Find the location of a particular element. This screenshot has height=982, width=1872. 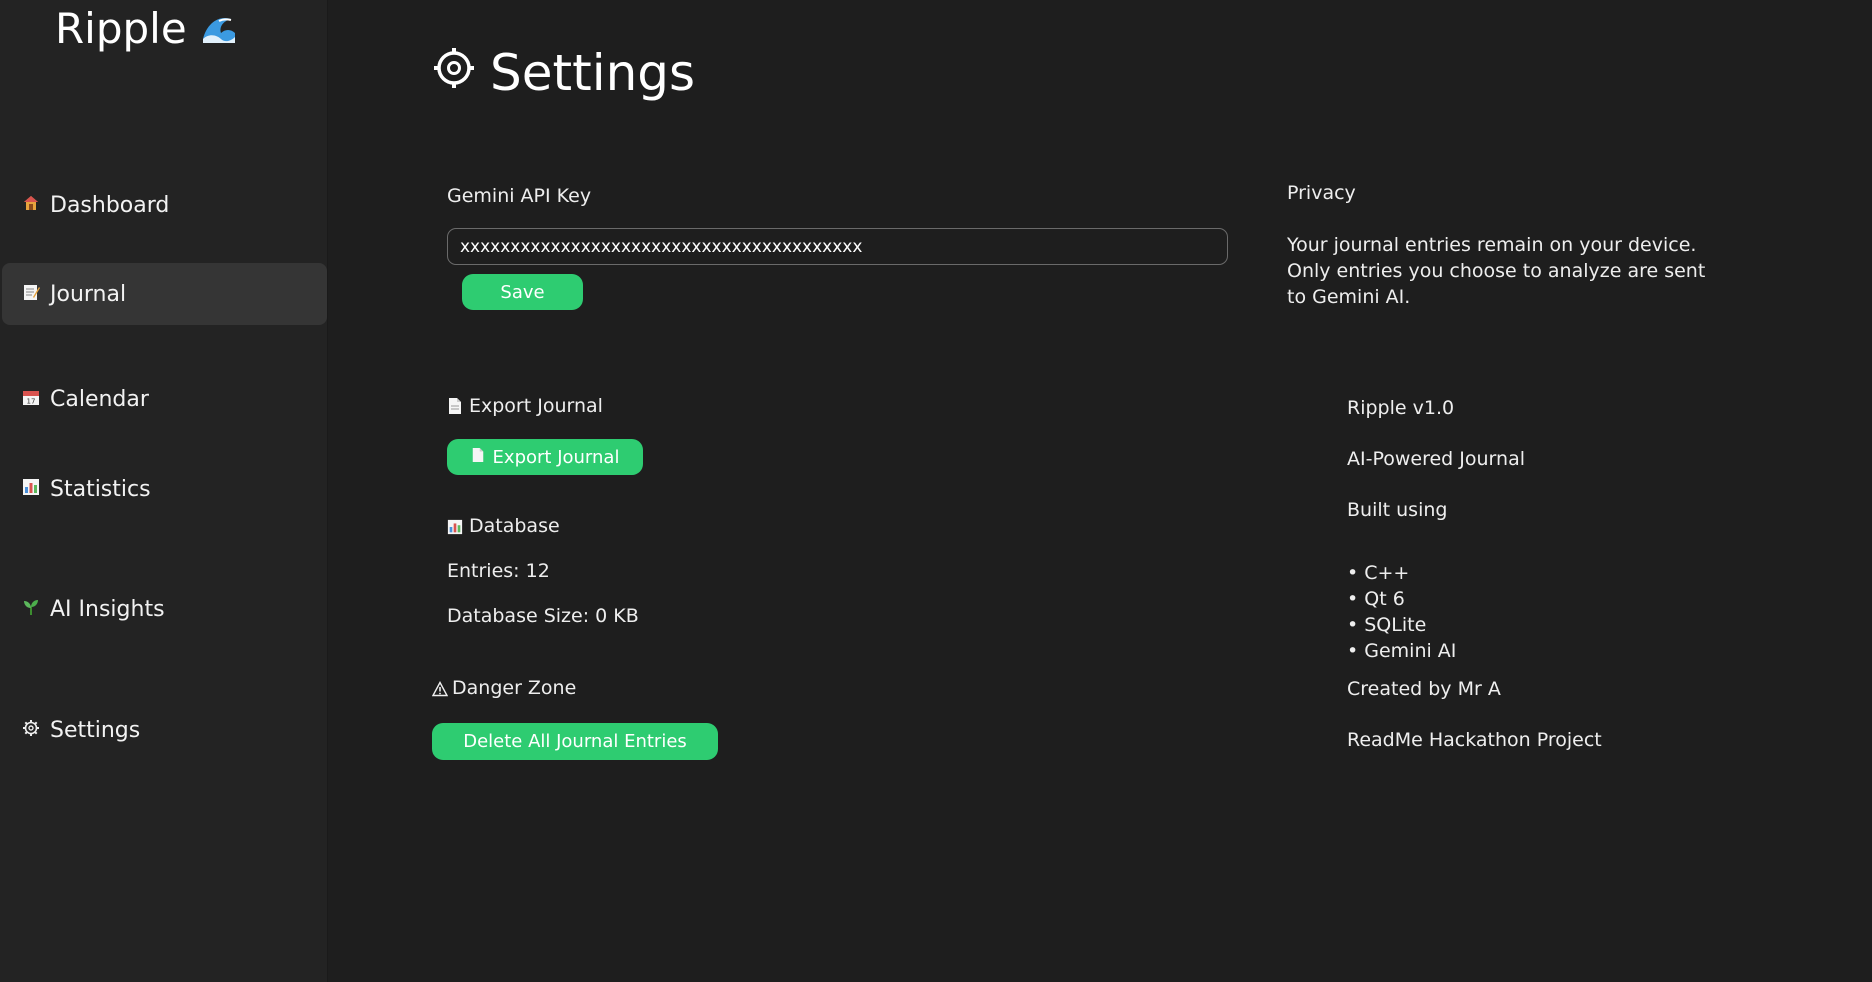

database-size: Database Size: 0 KB is located at coordinates (543, 616).